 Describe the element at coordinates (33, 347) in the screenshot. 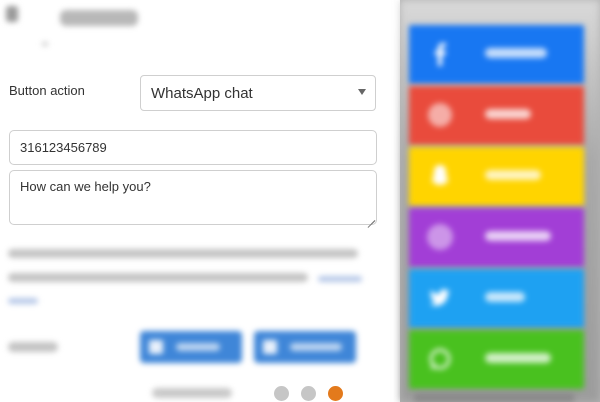

I see `blurred-show-on-label` at that location.